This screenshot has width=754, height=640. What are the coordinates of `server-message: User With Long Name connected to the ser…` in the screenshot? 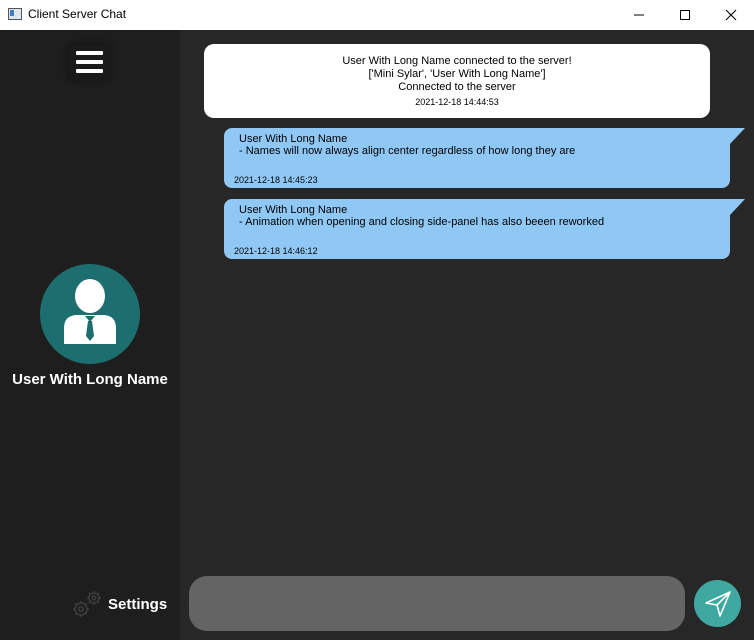 It's located at (457, 81).